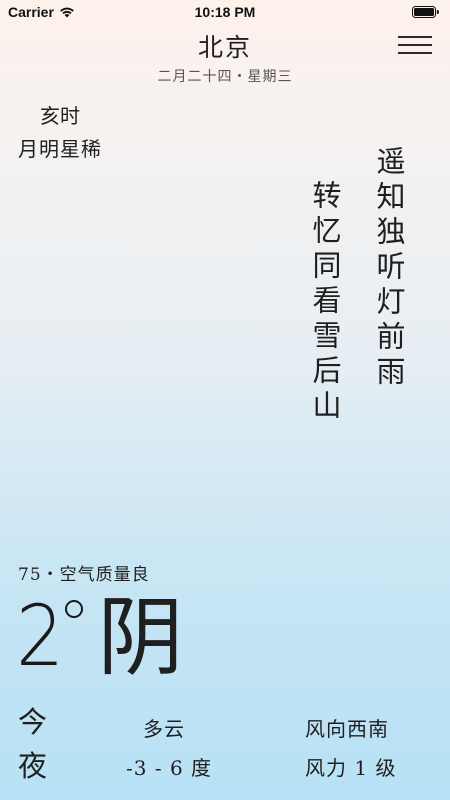 Image resolution: width=450 pixels, height=800 pixels. What do you see at coordinates (60, 116) in the screenshot?
I see `period-name: 亥时` at bounding box center [60, 116].